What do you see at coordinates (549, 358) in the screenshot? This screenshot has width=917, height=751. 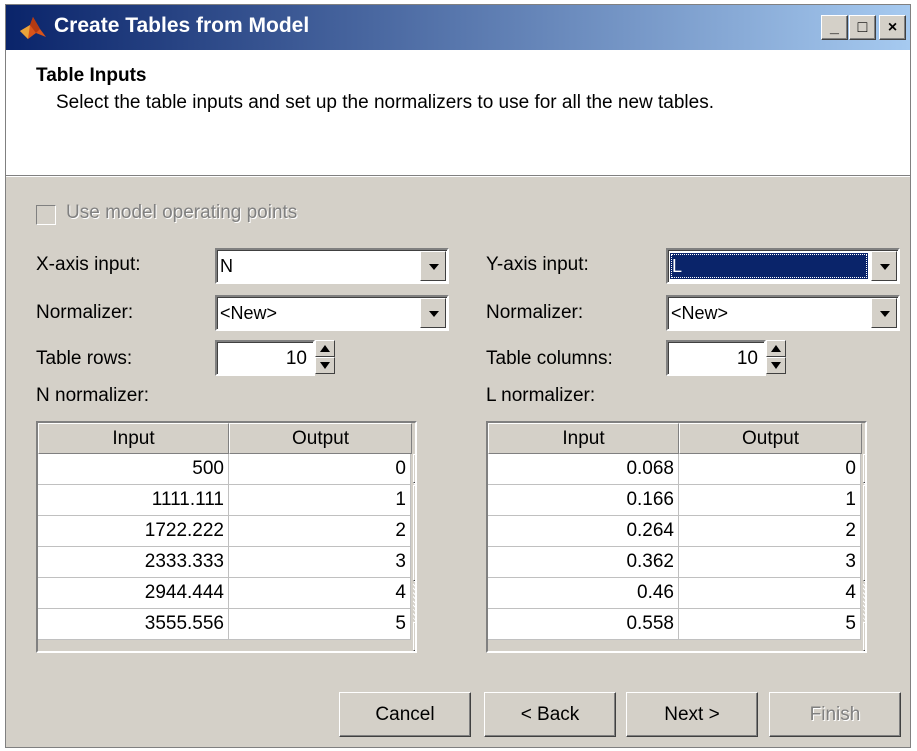 I see `table-columns-label: Table columns:` at bounding box center [549, 358].